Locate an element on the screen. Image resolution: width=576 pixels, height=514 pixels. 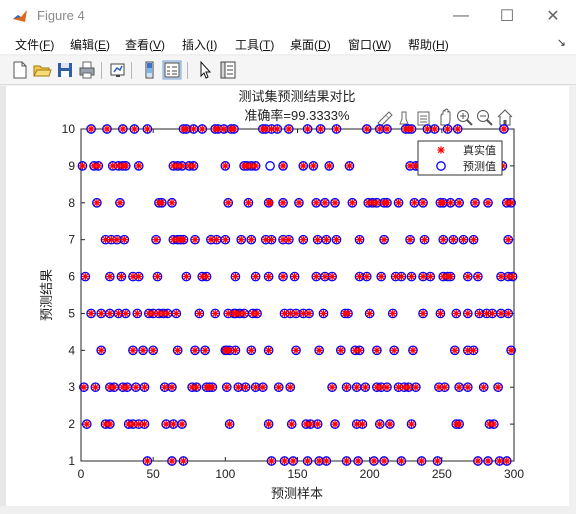
zoom-out-icon is located at coordinates (485, 118).